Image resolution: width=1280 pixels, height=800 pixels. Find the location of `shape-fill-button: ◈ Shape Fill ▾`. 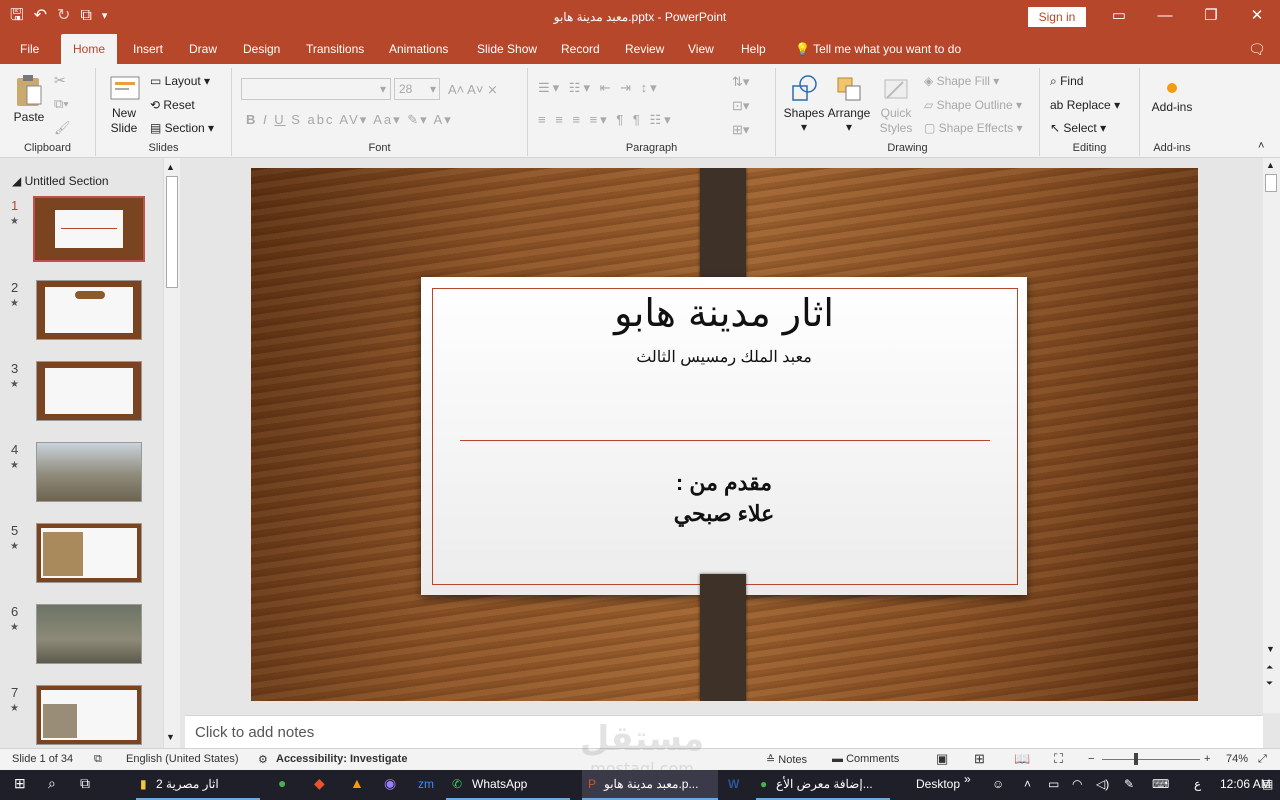

shape-fill-button: ◈ Shape Fill ▾ is located at coordinates (961, 81).